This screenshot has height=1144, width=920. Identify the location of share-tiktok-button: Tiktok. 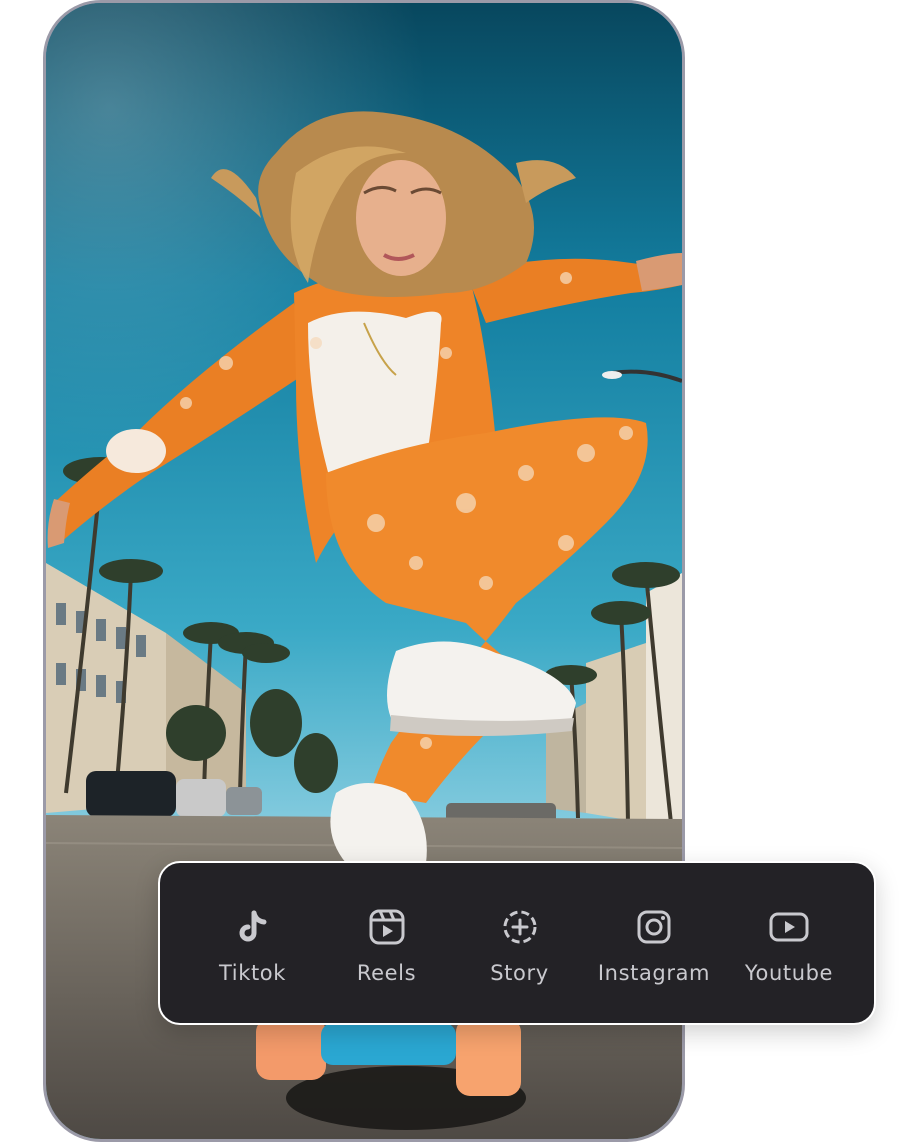
(252, 943).